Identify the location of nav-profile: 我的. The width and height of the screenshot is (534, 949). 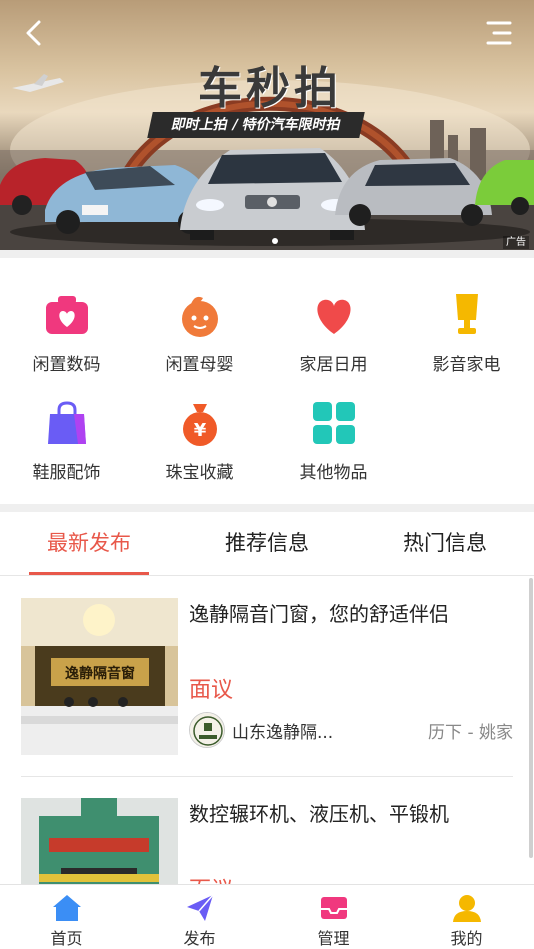
(466, 917).